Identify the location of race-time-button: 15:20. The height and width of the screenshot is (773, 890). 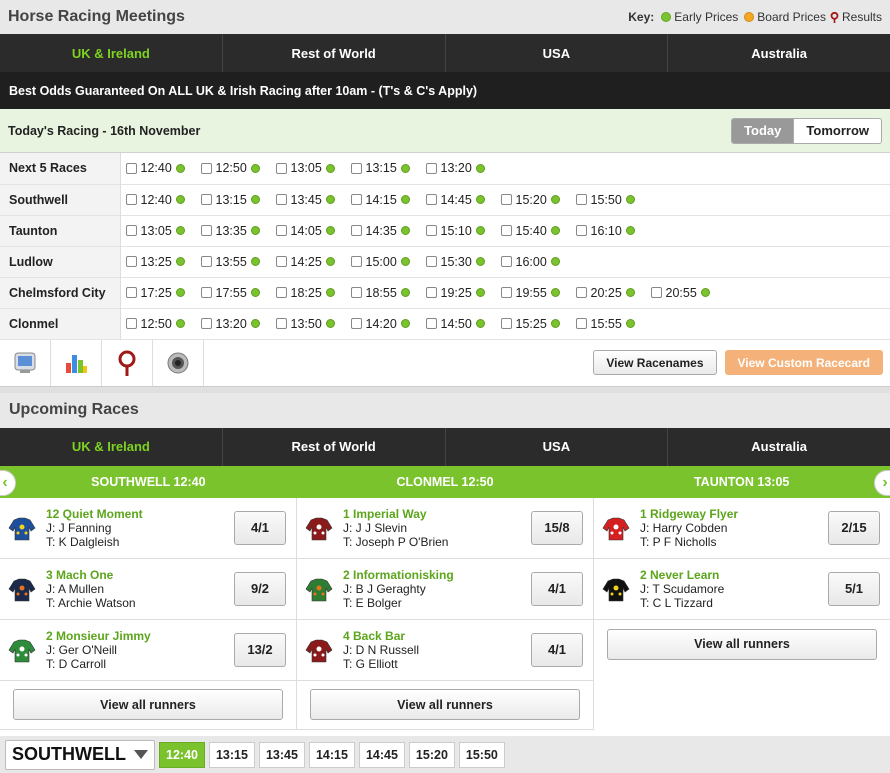
(431, 754).